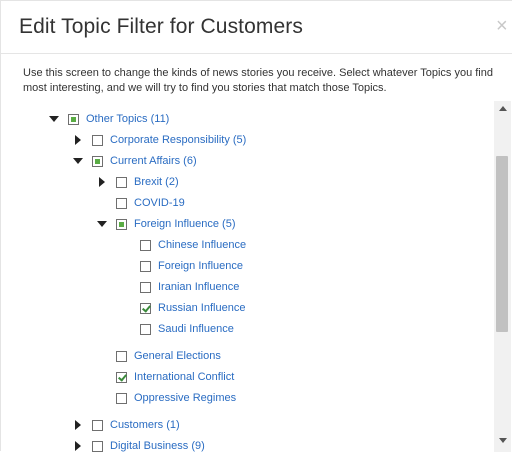 Image resolution: width=512 pixels, height=452 pixels. I want to click on tree-node-international-conflict: International Conflict, so click(164, 377).